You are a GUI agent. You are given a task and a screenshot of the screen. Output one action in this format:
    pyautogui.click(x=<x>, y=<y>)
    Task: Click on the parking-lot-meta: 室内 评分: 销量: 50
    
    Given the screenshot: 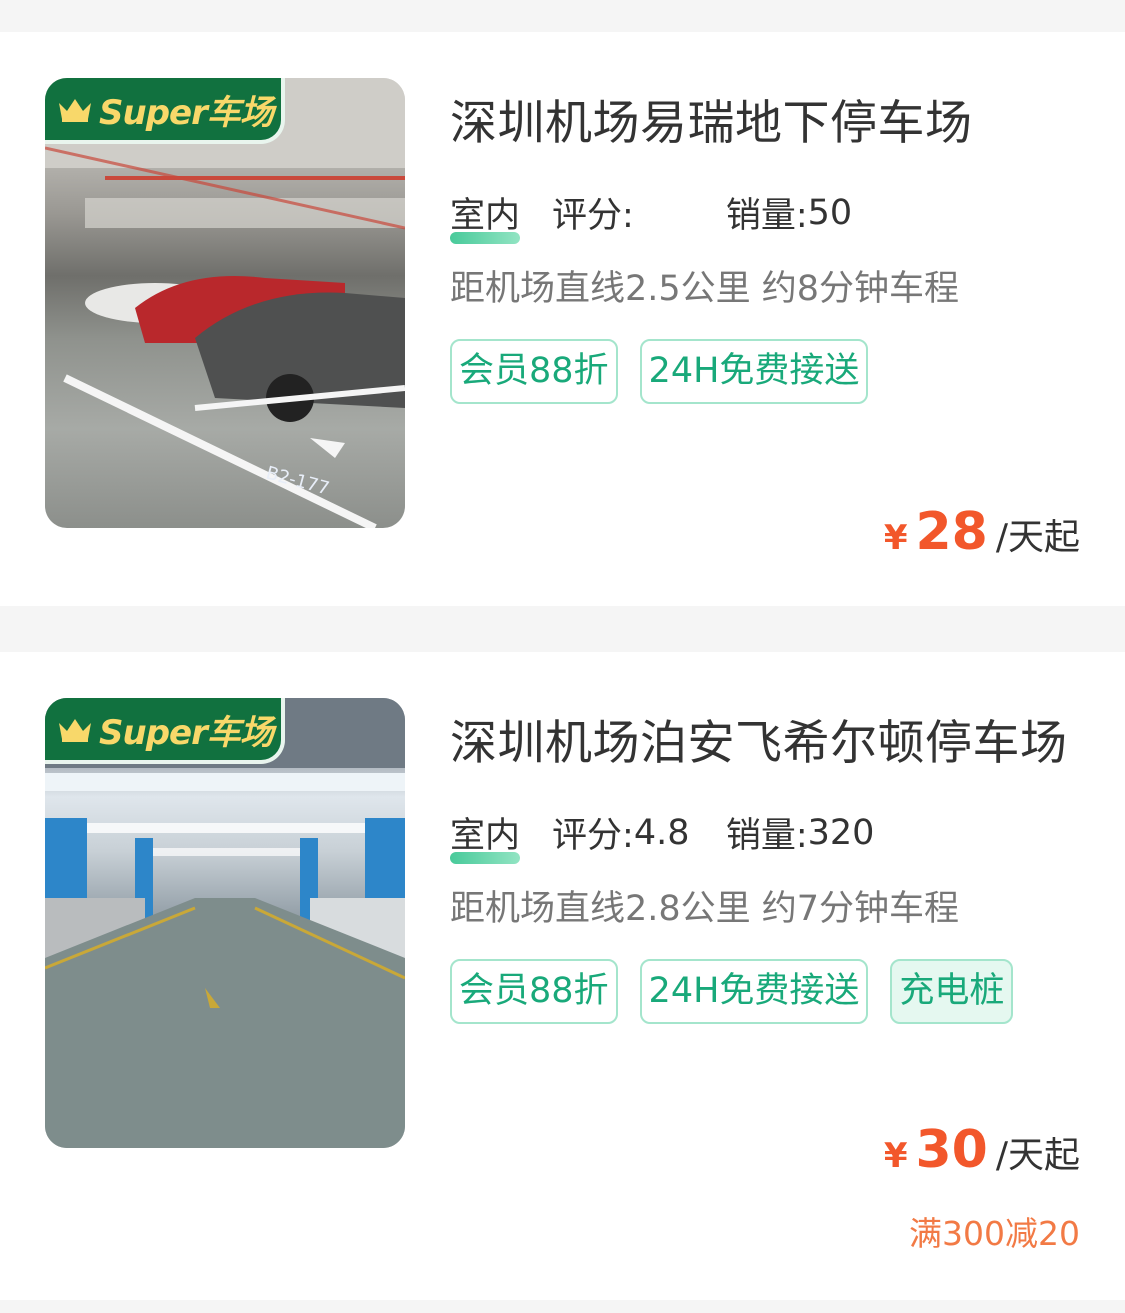 What is the action you would take?
    pyautogui.click(x=651, y=215)
    